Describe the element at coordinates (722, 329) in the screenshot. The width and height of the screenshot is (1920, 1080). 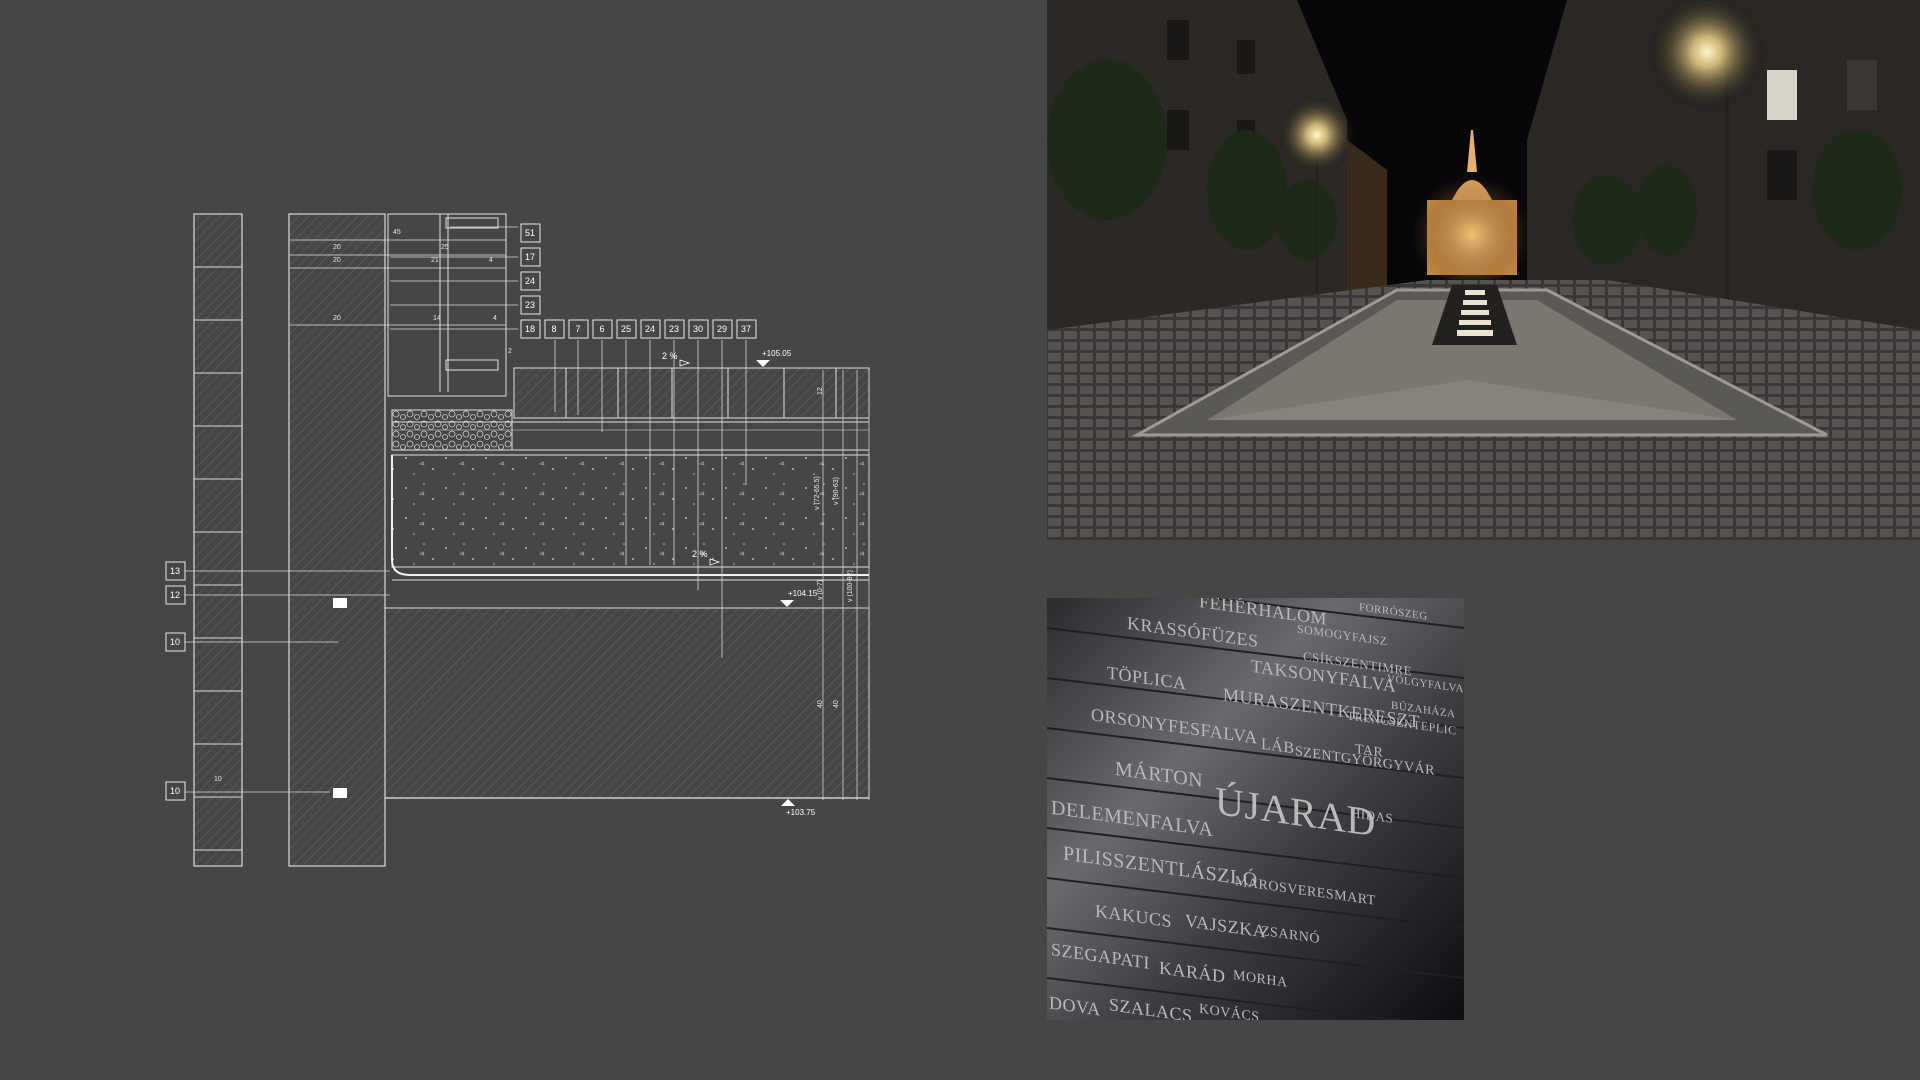
I see `svg-text: 29` at that location.